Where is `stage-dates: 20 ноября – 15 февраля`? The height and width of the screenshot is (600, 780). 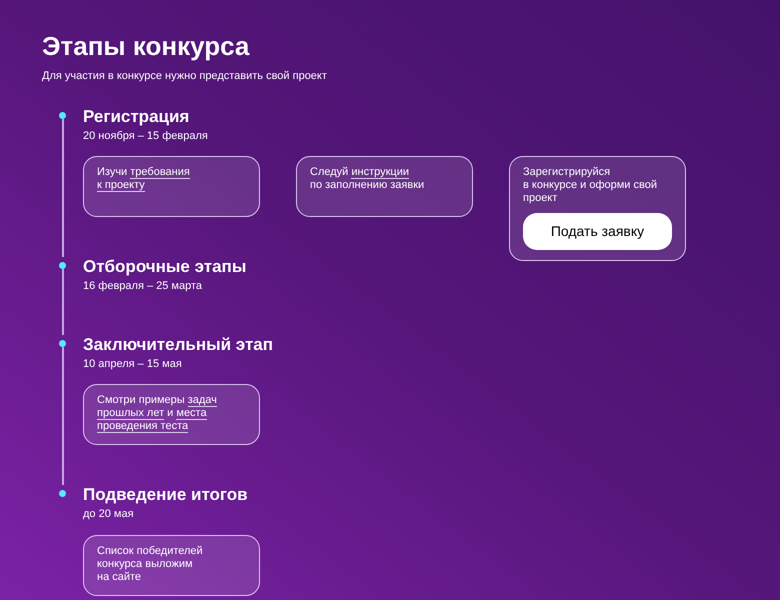 stage-dates: 20 ноября – 15 февраля is located at coordinates (146, 136).